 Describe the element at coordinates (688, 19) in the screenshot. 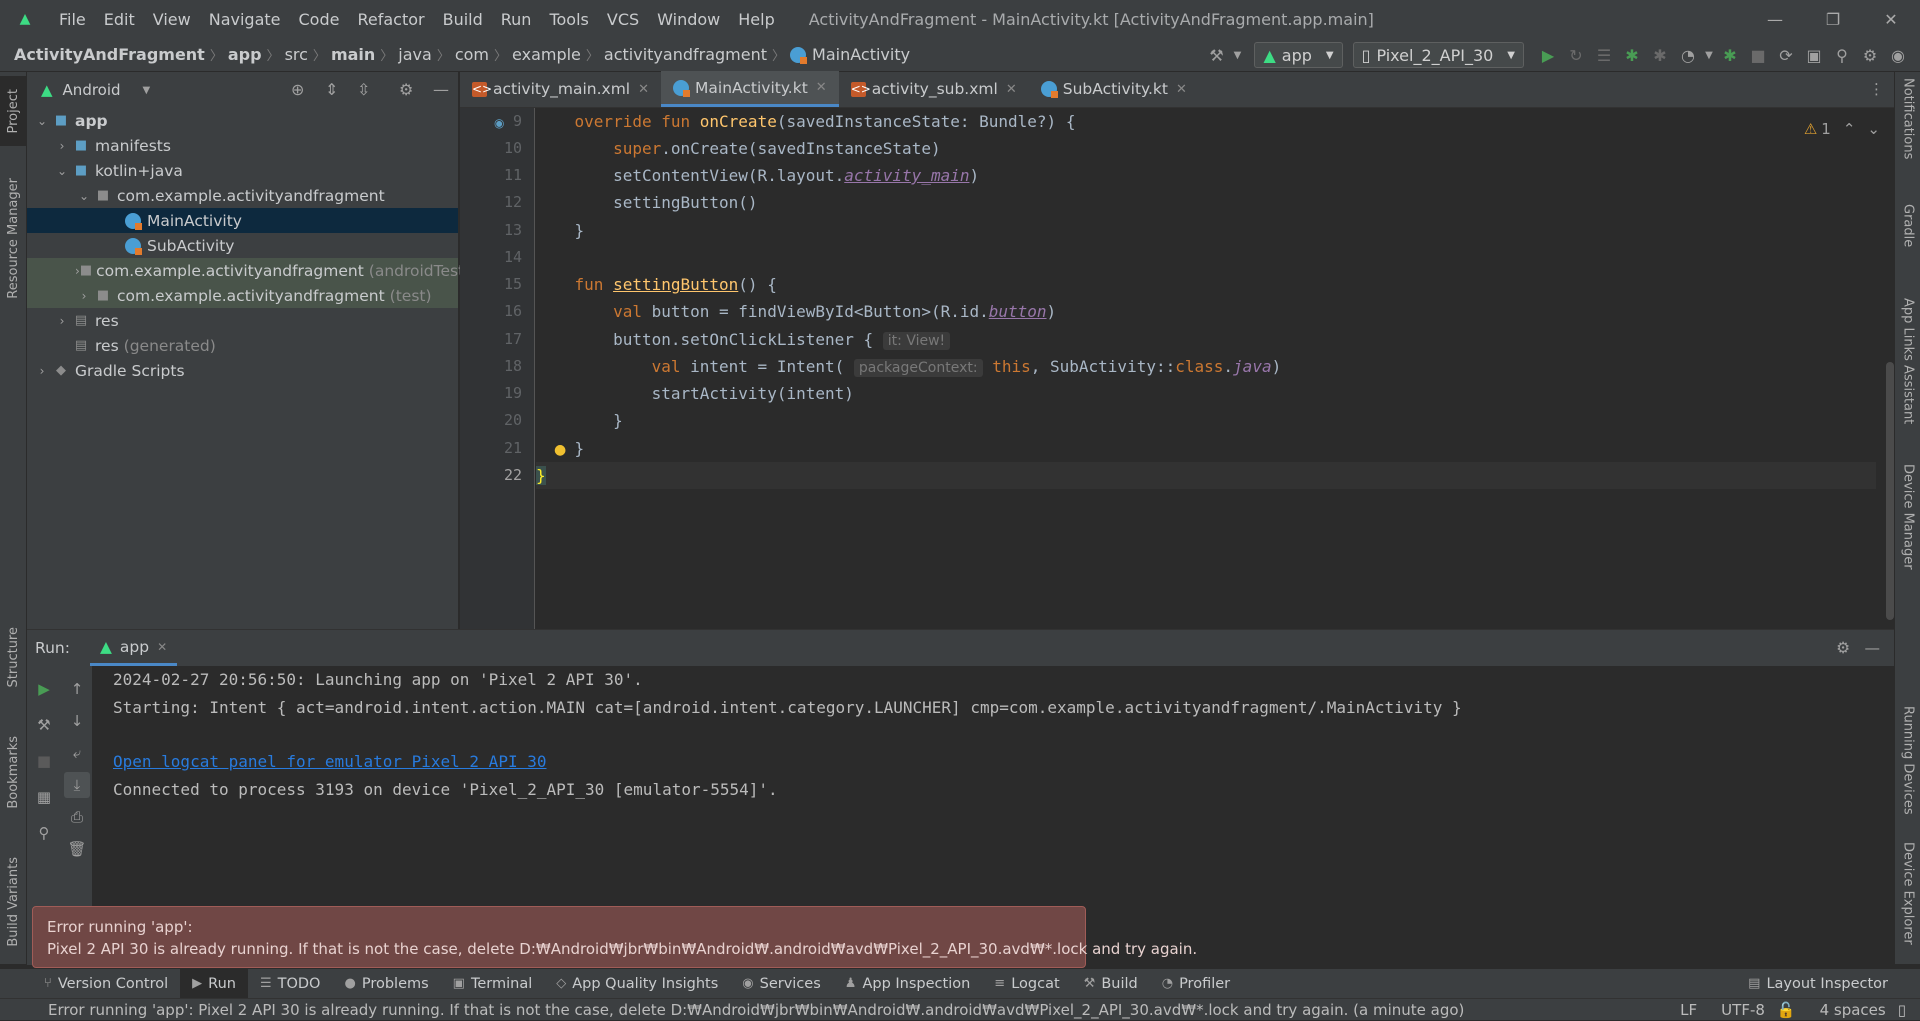

I see `menu-window: Window` at that location.